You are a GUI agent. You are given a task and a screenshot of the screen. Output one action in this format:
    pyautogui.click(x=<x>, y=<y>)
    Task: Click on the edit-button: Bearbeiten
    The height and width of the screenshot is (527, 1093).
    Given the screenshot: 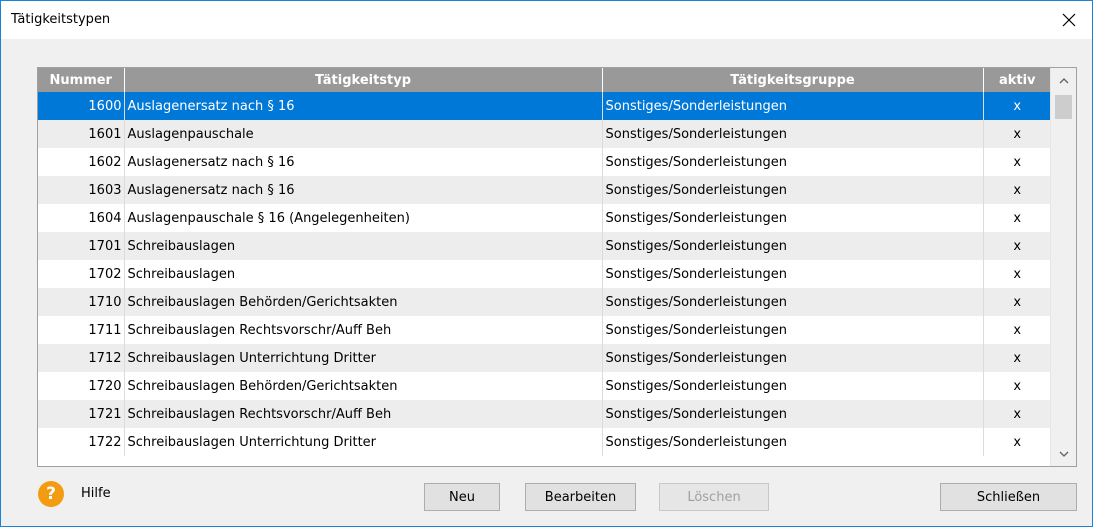 What is the action you would take?
    pyautogui.click(x=580, y=497)
    